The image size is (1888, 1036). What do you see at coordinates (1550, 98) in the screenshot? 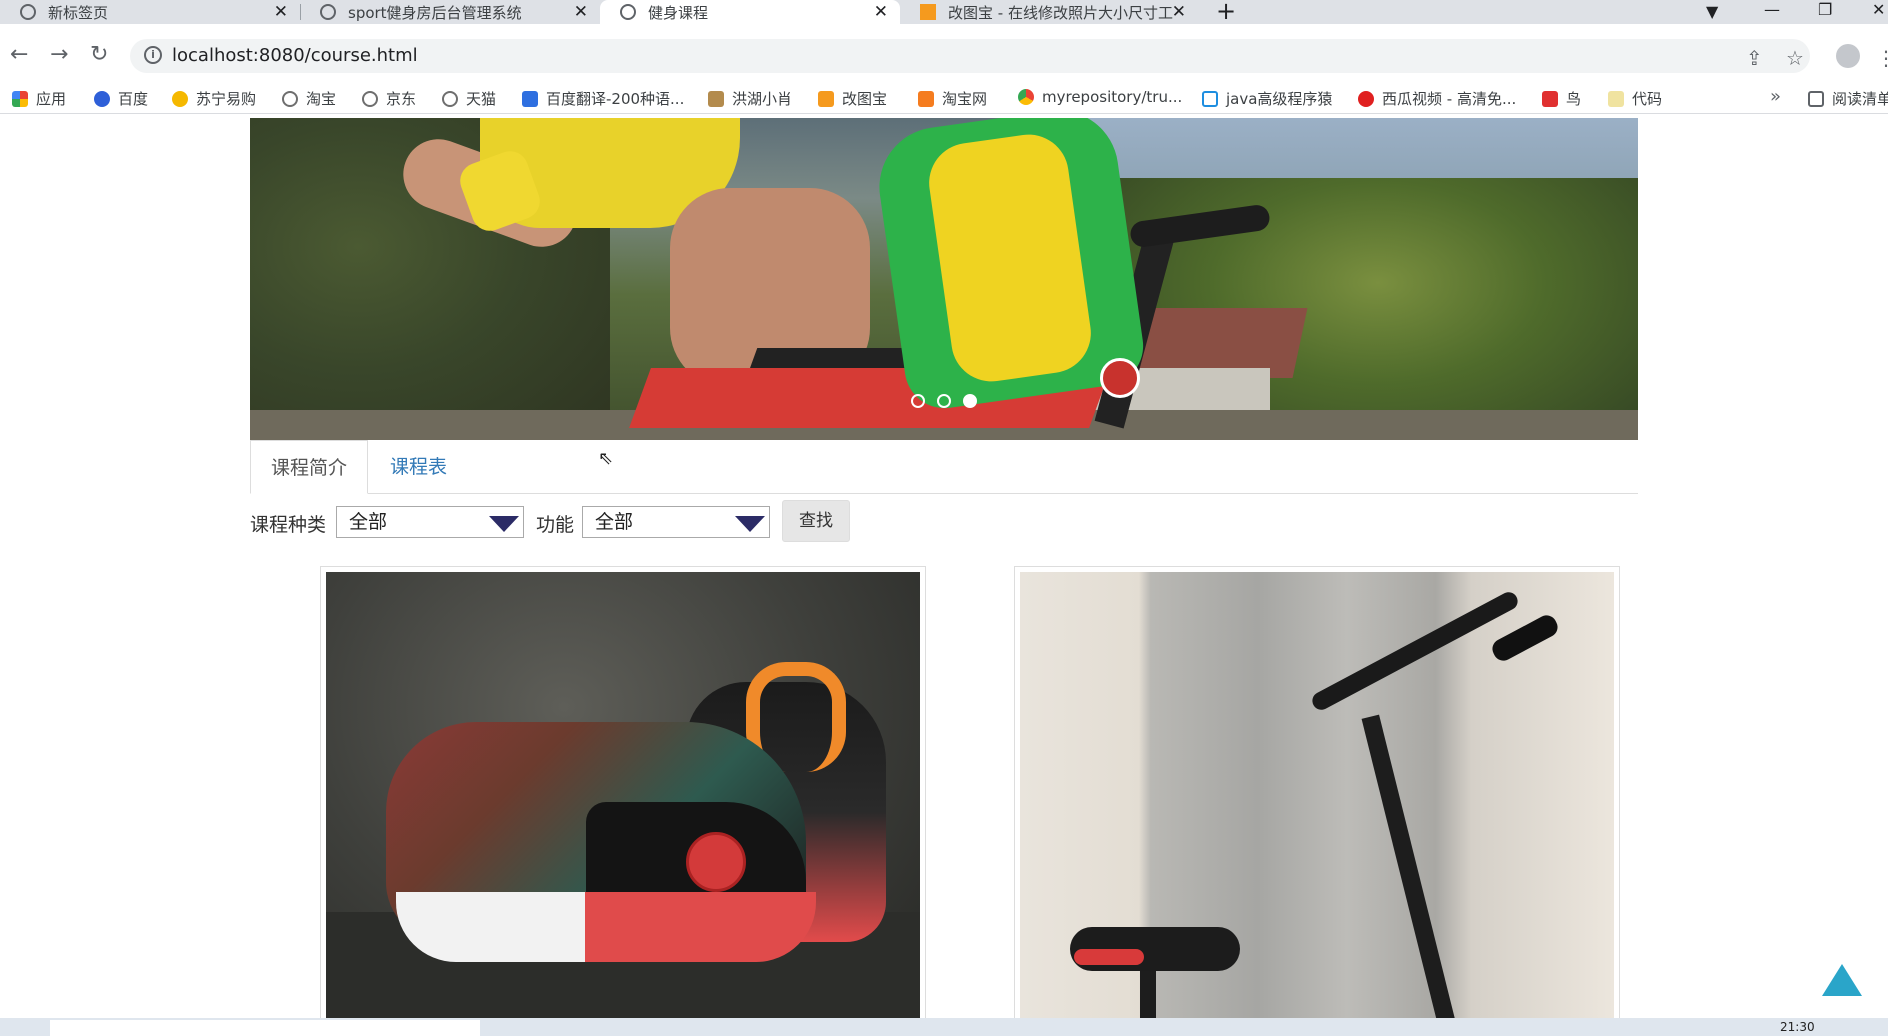
I see `bird-icon` at bounding box center [1550, 98].